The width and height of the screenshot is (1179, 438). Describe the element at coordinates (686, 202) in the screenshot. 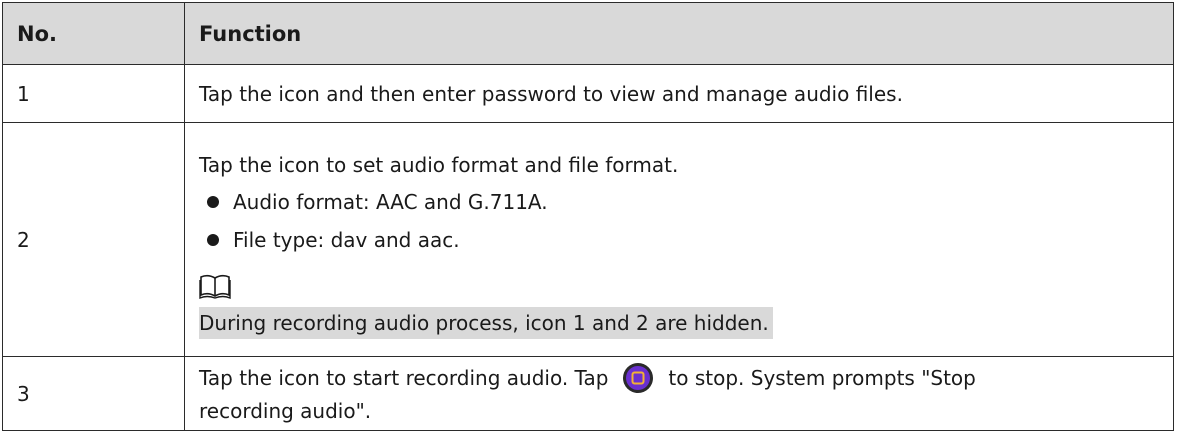

I see `list-item: Audio format: AAC and G.711A.` at that location.